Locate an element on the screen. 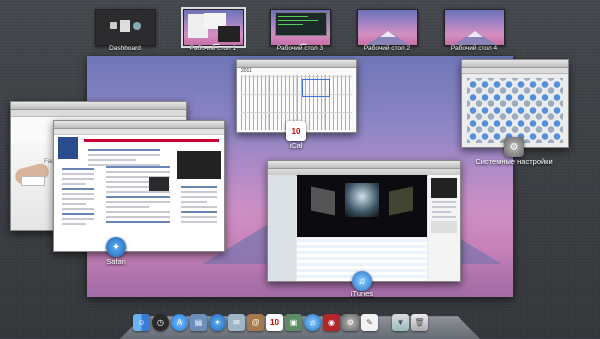 The image size is (600, 339). itunes-coverflow is located at coordinates (362, 206).